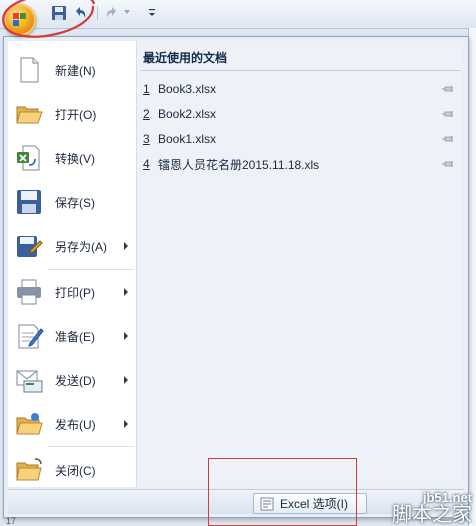  I want to click on watermark: jb51.net 脚本之家, so click(432, 507).